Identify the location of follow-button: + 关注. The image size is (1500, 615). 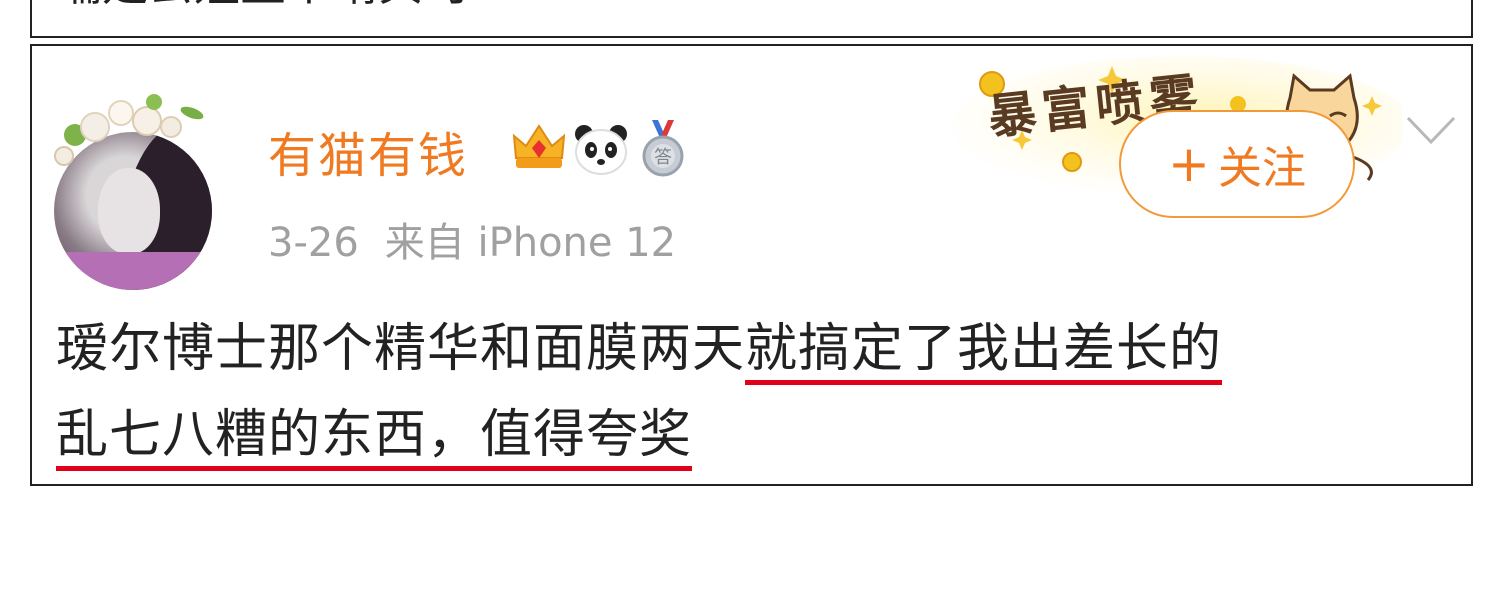
(1237, 164).